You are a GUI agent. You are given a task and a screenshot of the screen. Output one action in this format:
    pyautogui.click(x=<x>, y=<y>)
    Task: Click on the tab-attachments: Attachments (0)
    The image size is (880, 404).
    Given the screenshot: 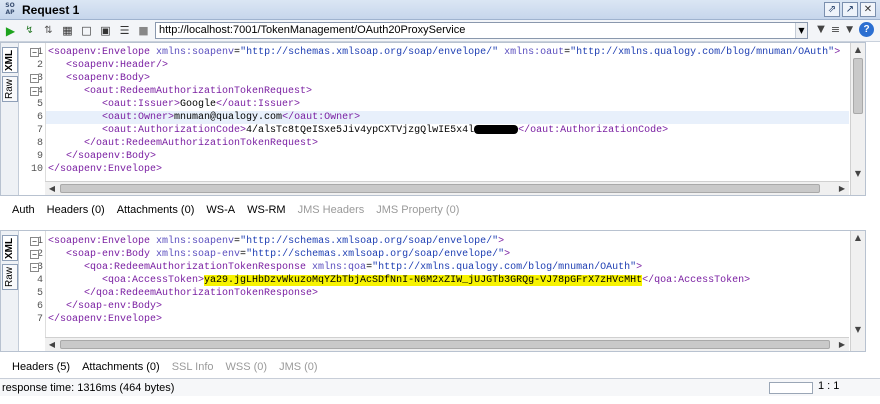 What is the action you would take?
    pyautogui.click(x=156, y=210)
    